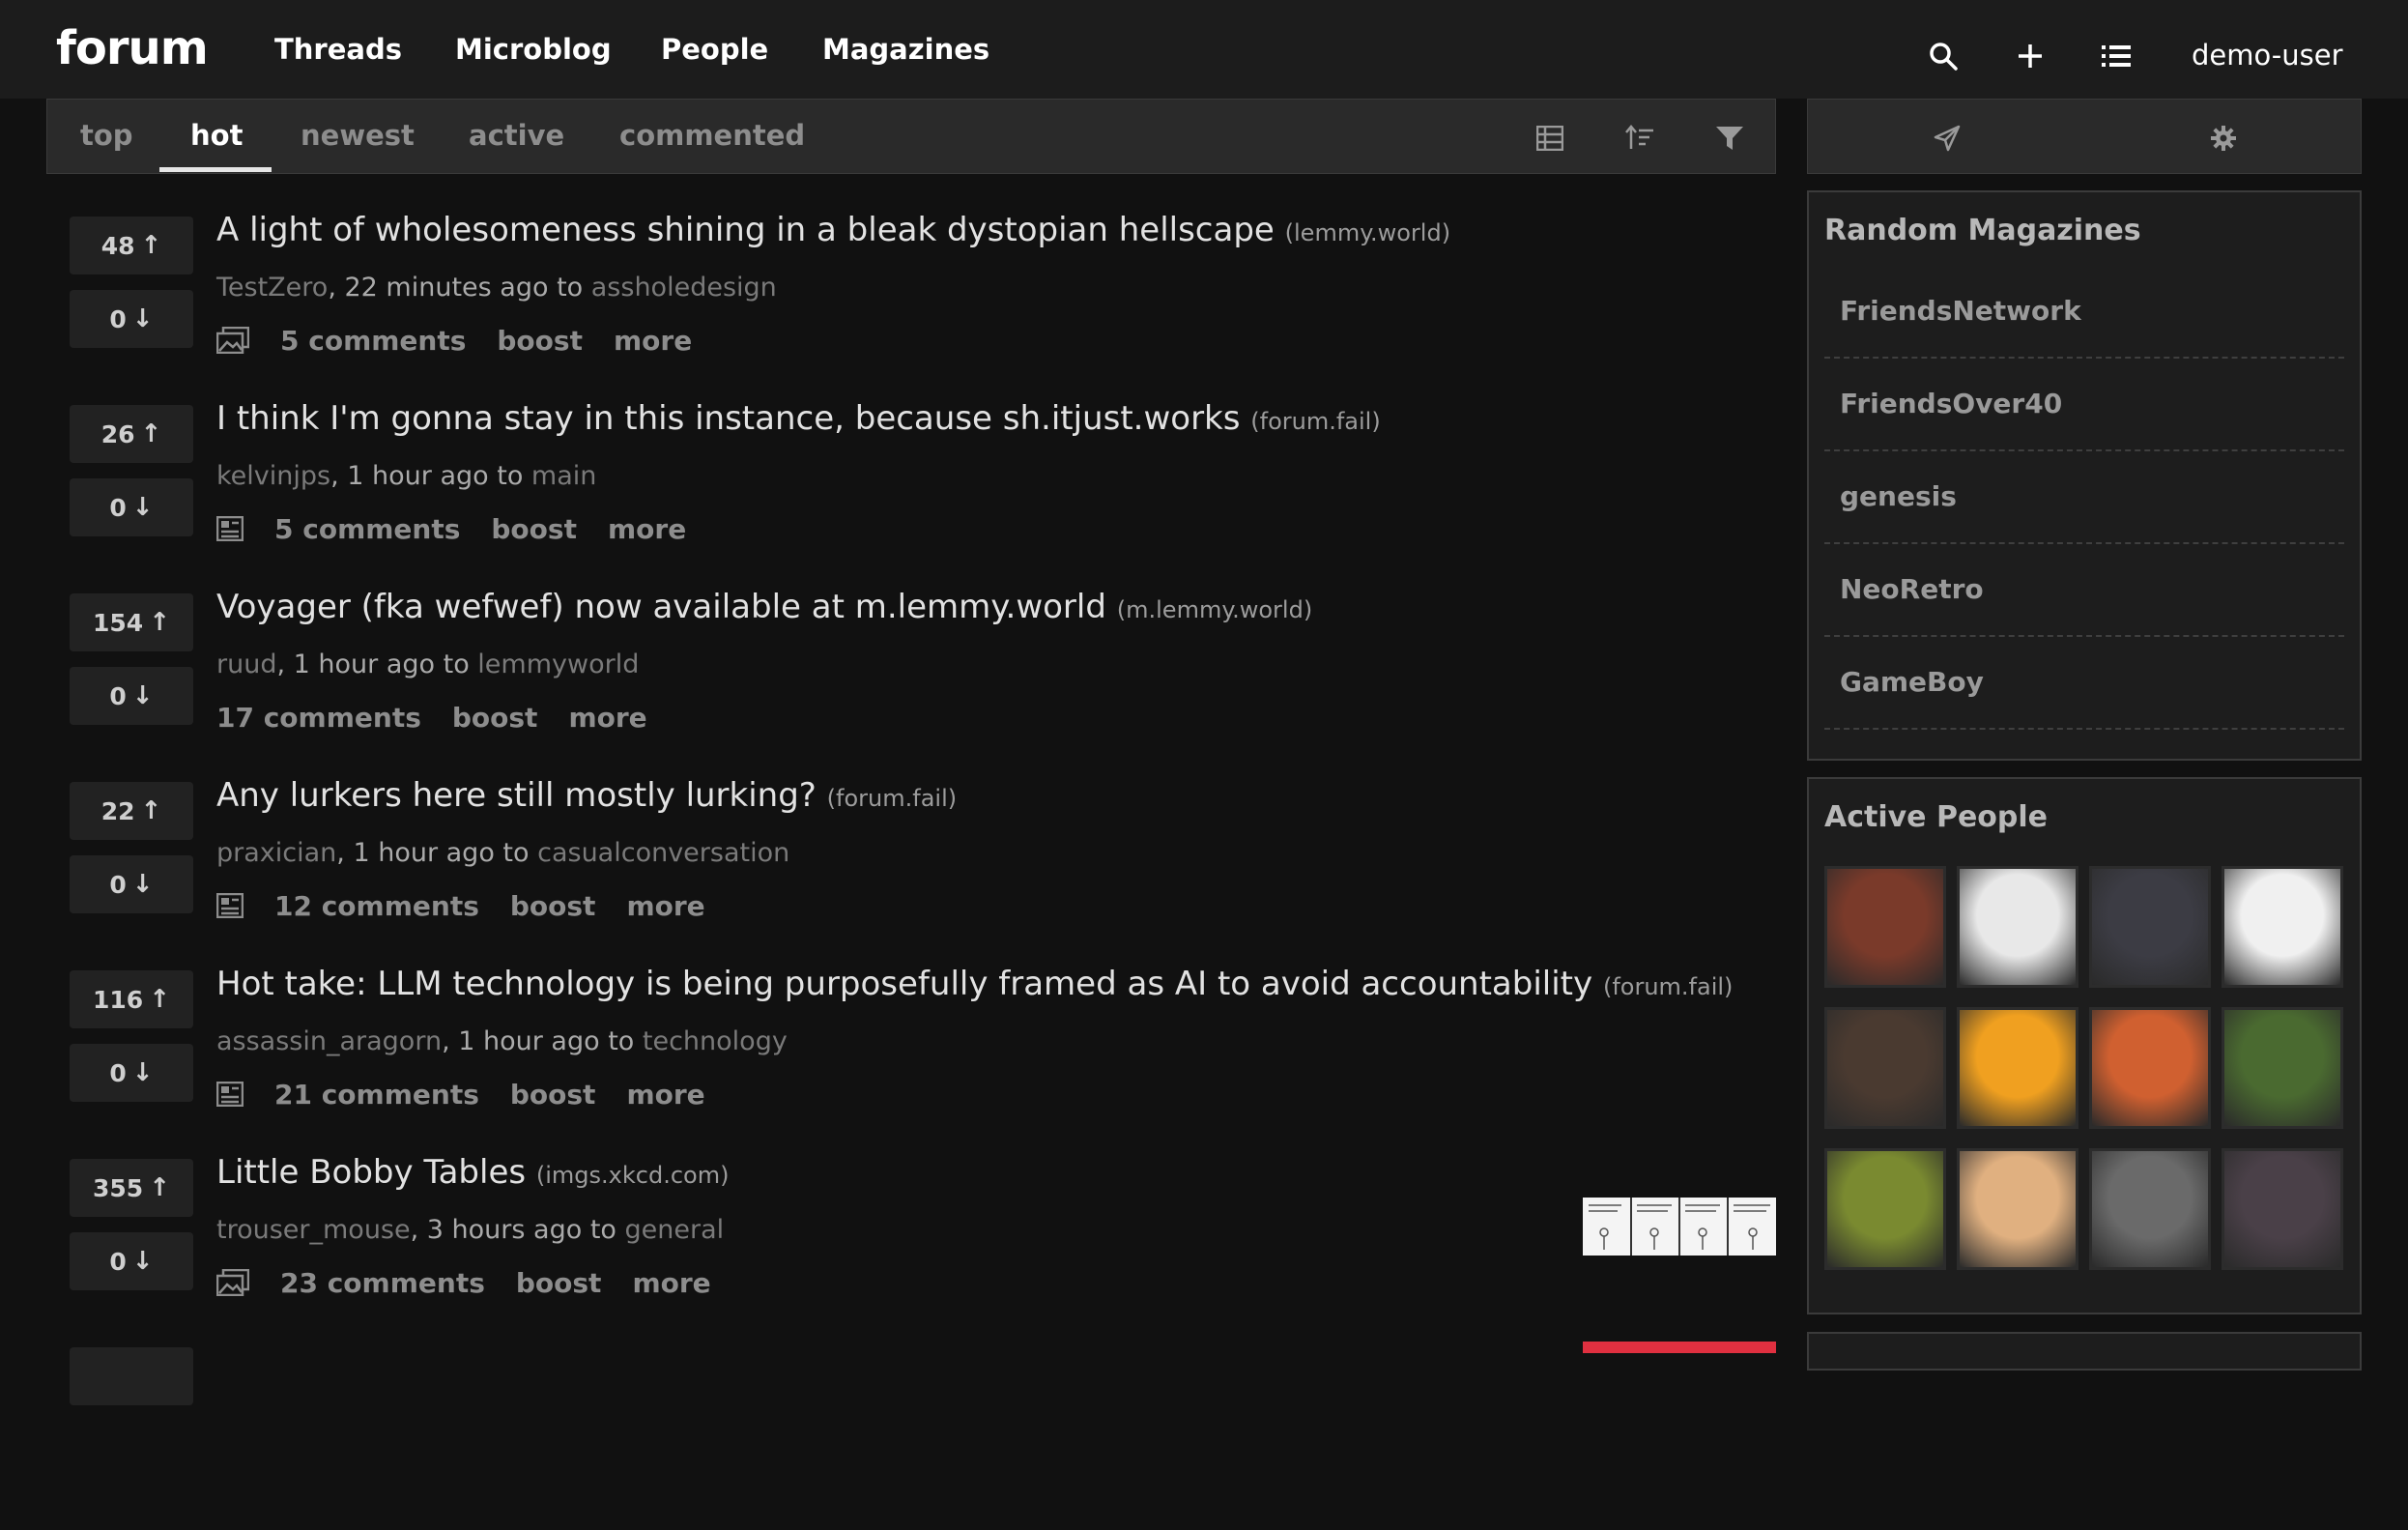 This screenshot has height=1530, width=2408. Describe the element at coordinates (716, 1041) in the screenshot. I see `post-magazine: technology` at that location.